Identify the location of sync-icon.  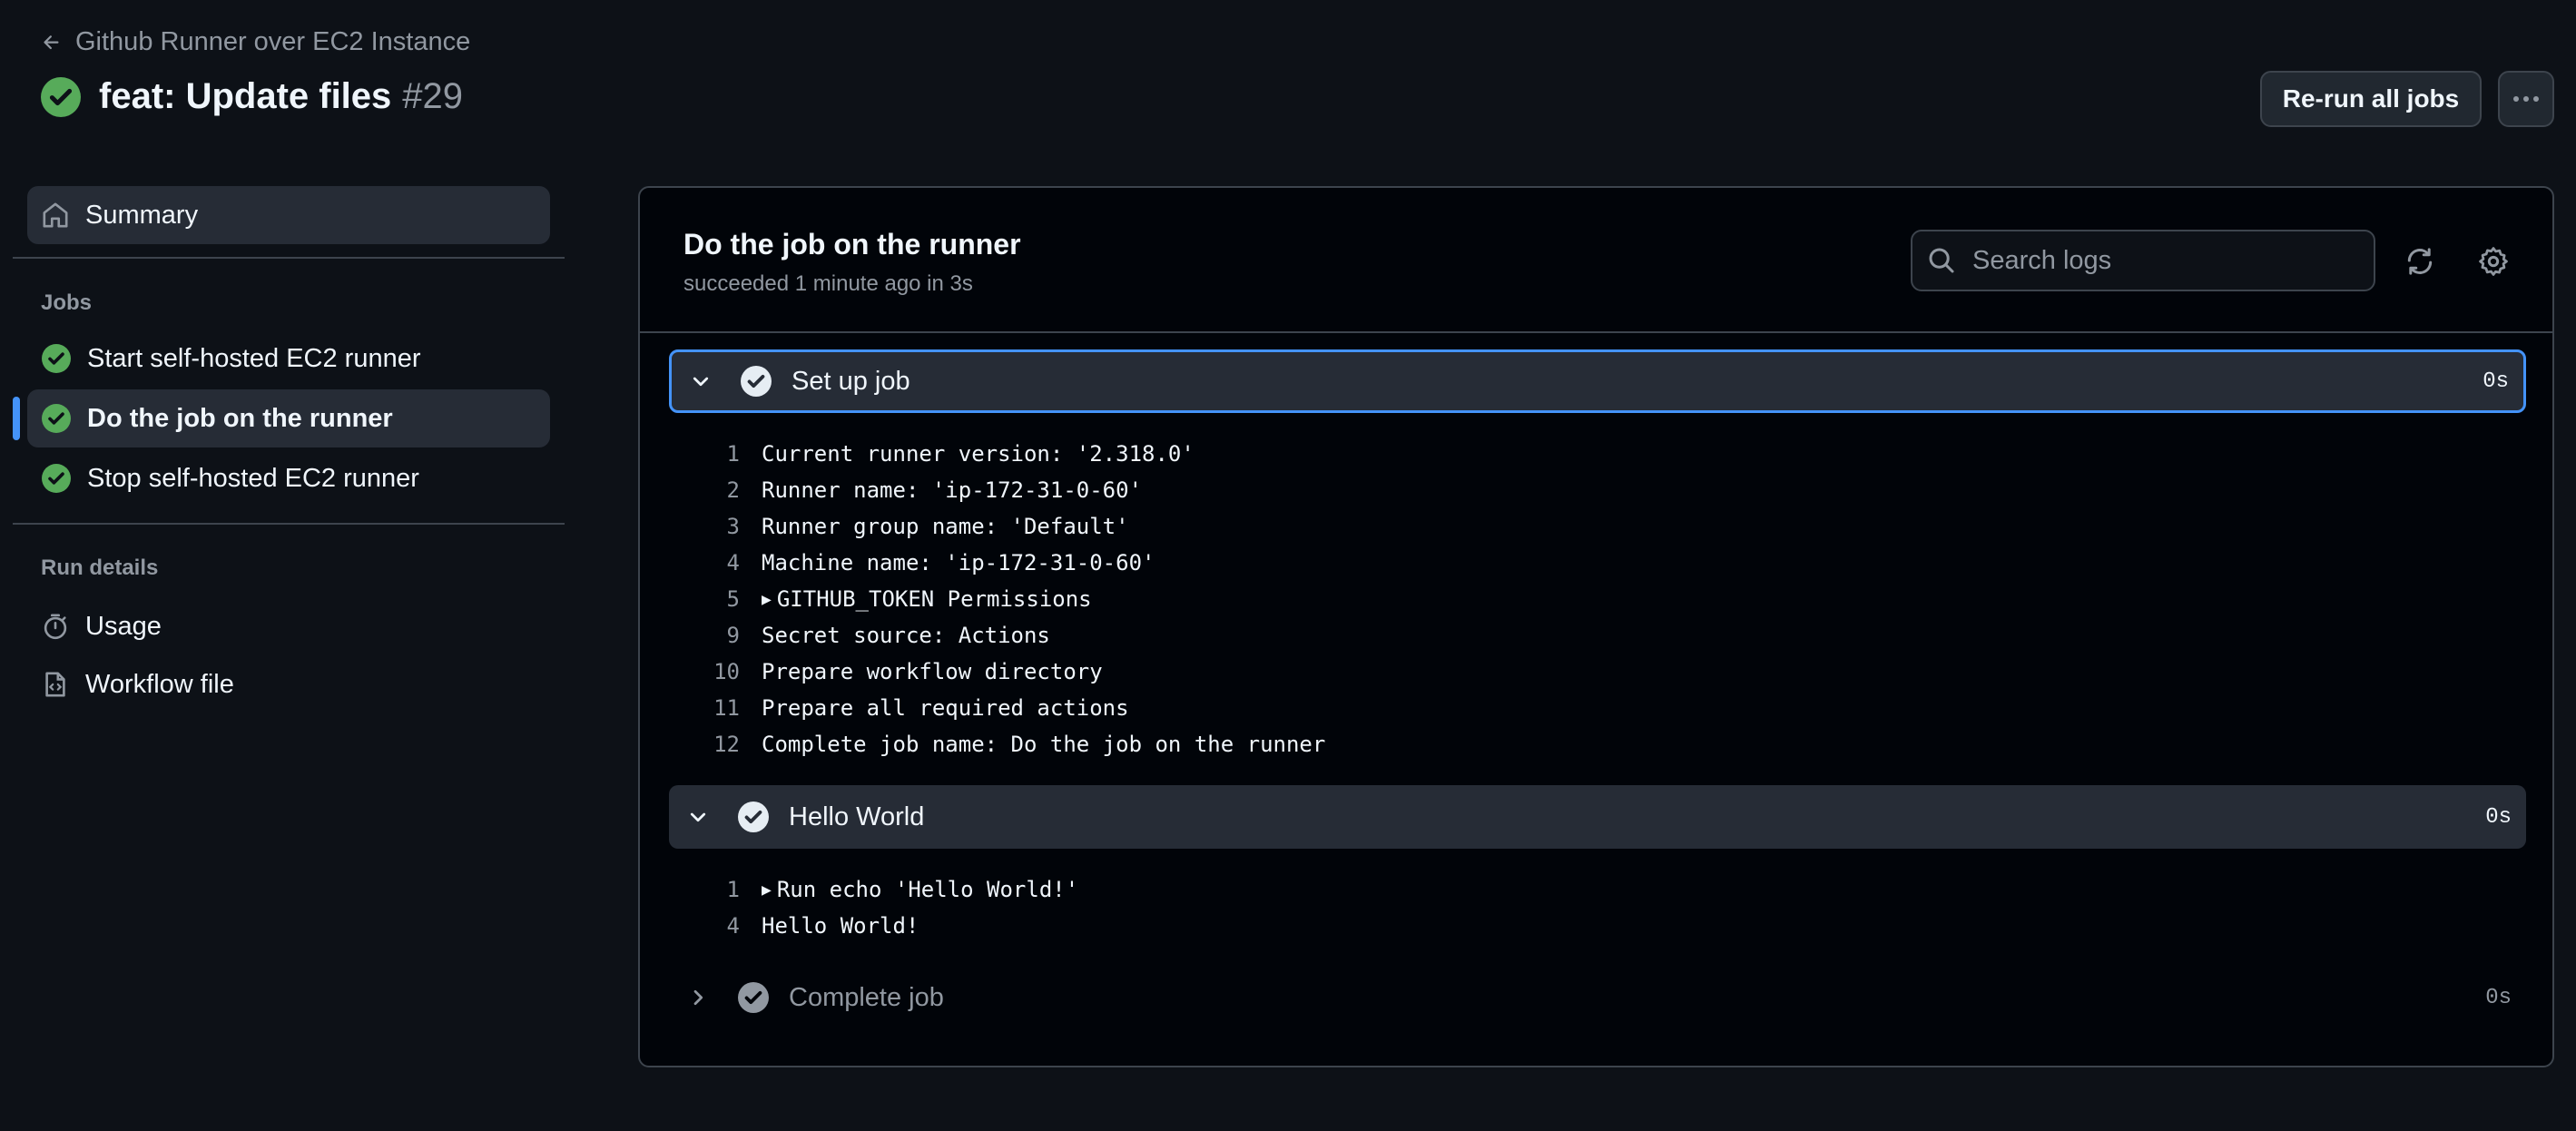
(2419, 261).